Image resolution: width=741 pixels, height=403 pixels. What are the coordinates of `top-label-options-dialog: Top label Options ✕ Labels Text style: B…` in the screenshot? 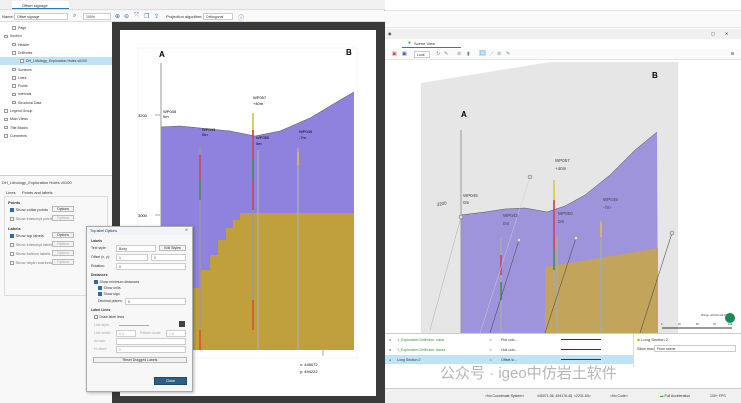 It's located at (139, 309).